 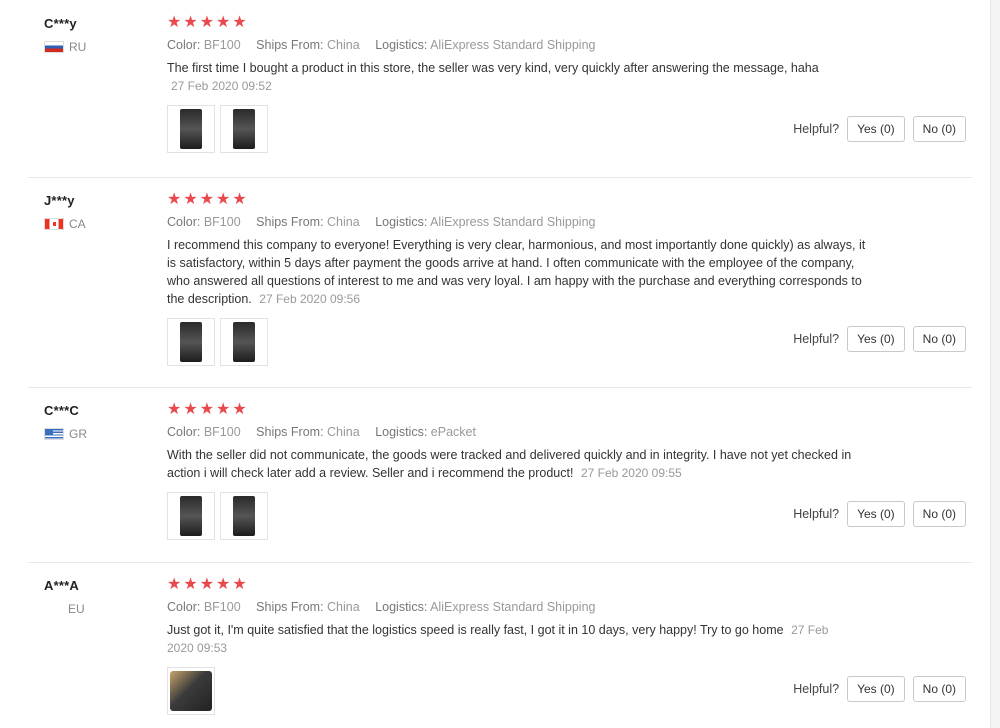 What do you see at coordinates (221, 86) in the screenshot?
I see `review-date: 27 Feb 2020 09:52` at bounding box center [221, 86].